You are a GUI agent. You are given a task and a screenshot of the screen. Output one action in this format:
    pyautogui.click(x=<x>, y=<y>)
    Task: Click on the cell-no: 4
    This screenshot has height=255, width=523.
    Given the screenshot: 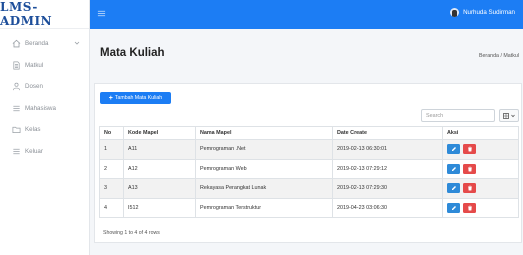 What is the action you would take?
    pyautogui.click(x=111, y=207)
    